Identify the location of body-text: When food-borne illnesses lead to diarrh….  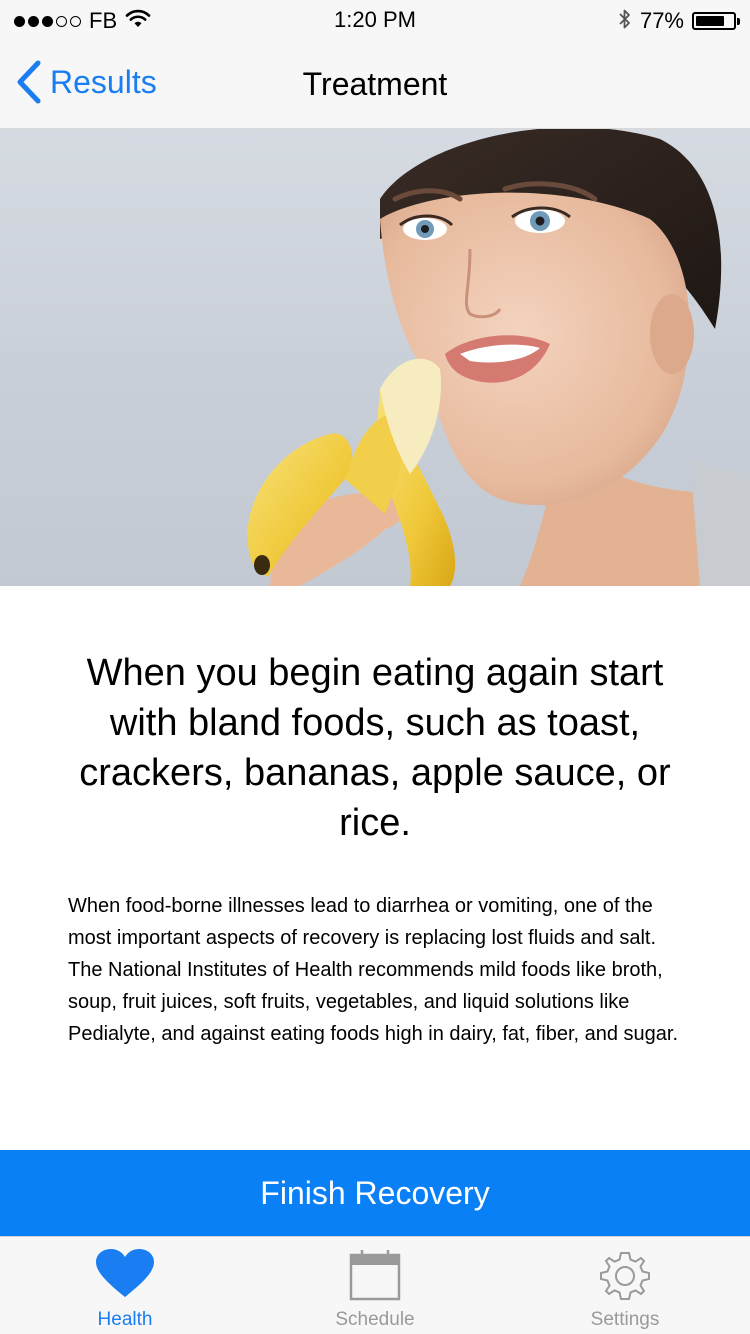
(373, 970).